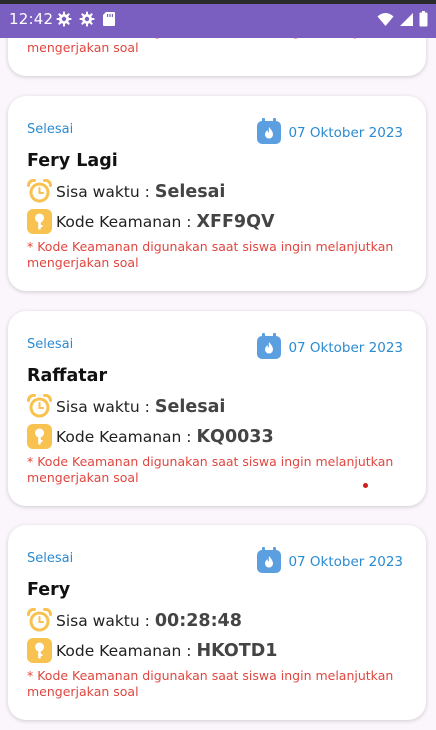 The height and width of the screenshot is (730, 436). Describe the element at coordinates (198, 620) in the screenshot. I see `remaining-time-value: 00:28:48` at that location.